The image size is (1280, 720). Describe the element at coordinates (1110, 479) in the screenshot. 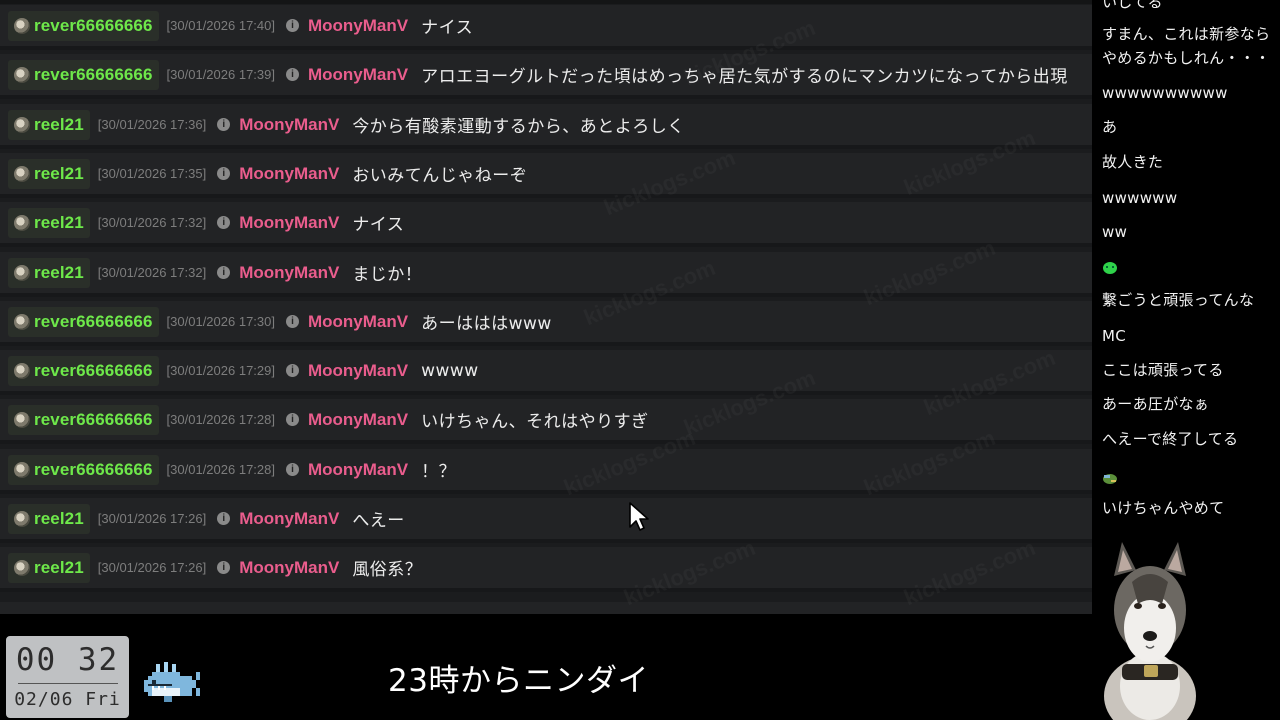

I see `bird-emote-icon` at that location.